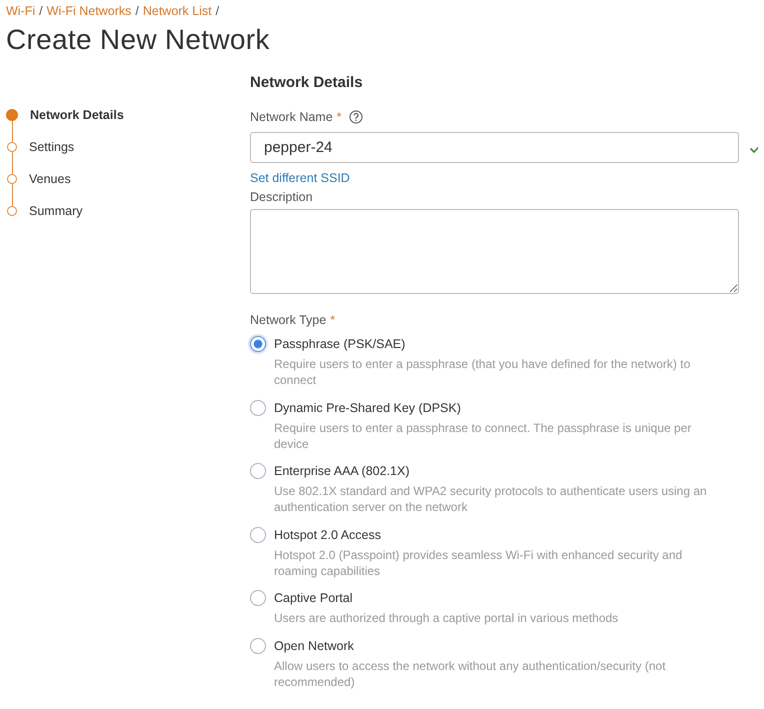 This screenshot has width=764, height=709. What do you see at coordinates (51, 147) in the screenshot?
I see `step-item: Settings` at bounding box center [51, 147].